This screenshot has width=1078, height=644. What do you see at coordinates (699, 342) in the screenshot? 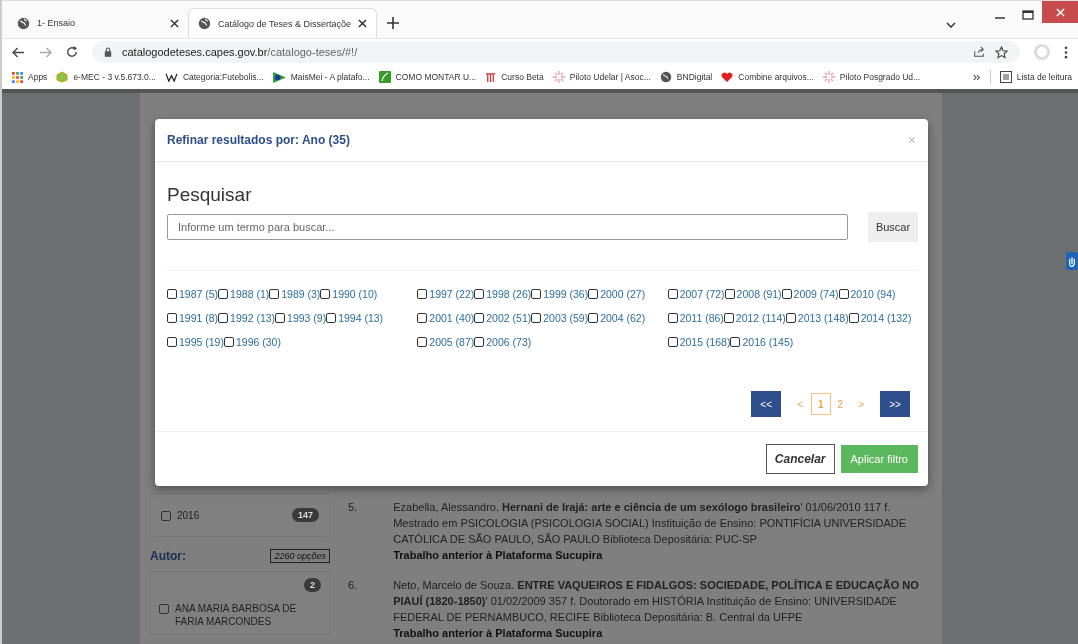
I see `year-option: 2015 (168)` at bounding box center [699, 342].